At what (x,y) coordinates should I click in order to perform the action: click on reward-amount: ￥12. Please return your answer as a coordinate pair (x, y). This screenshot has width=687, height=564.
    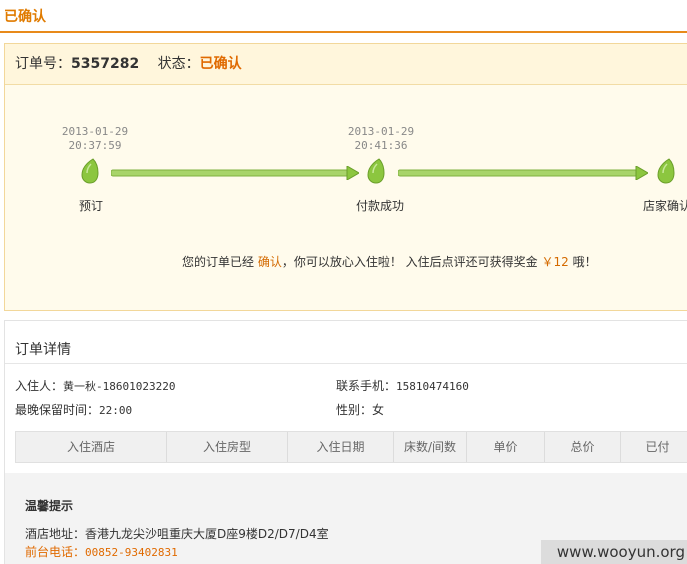
    Looking at the image, I should click on (555, 262).